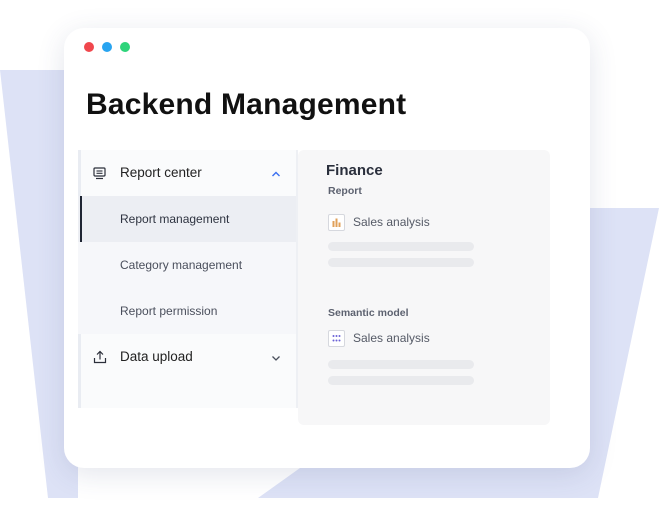 The width and height of the screenshot is (659, 522). I want to click on section-label-report: Report, so click(345, 191).